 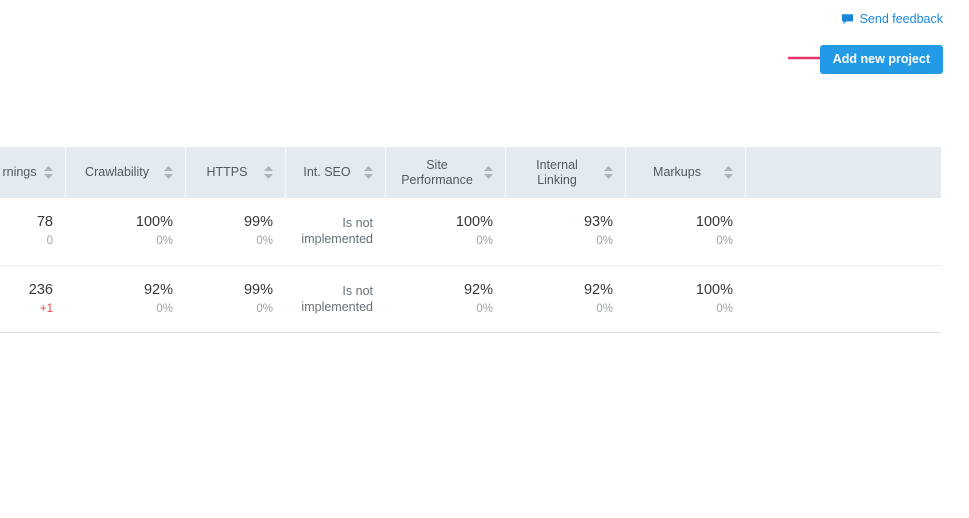 I want to click on column-header-label: Internal Linking, so click(x=557, y=172).